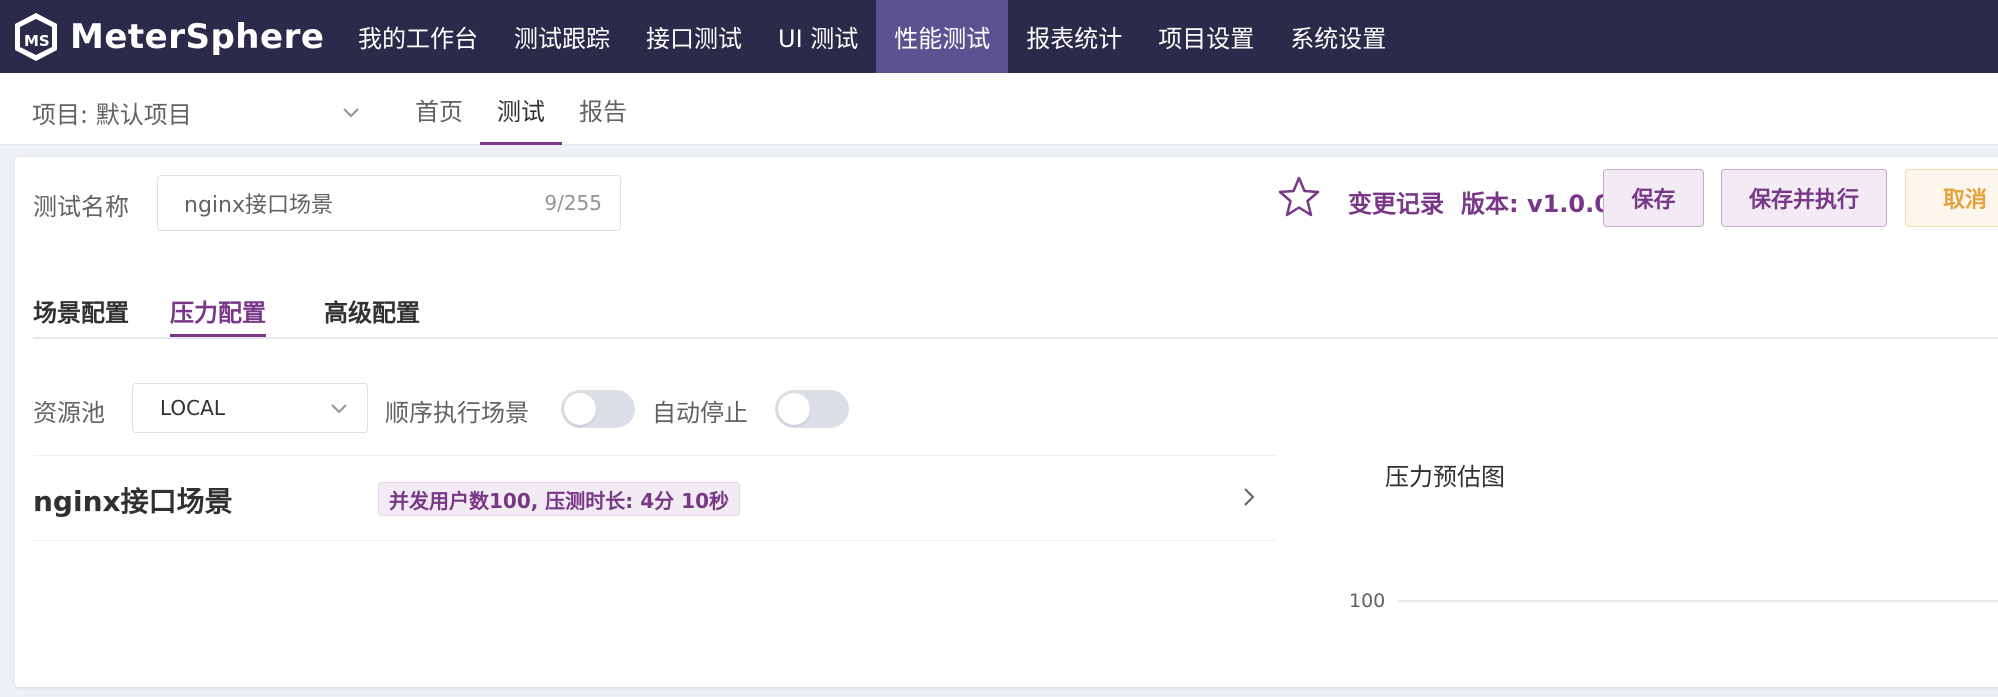 Image resolution: width=1998 pixels, height=697 pixels. I want to click on test-name-input: nginx接口场景 9/255, so click(389, 203).